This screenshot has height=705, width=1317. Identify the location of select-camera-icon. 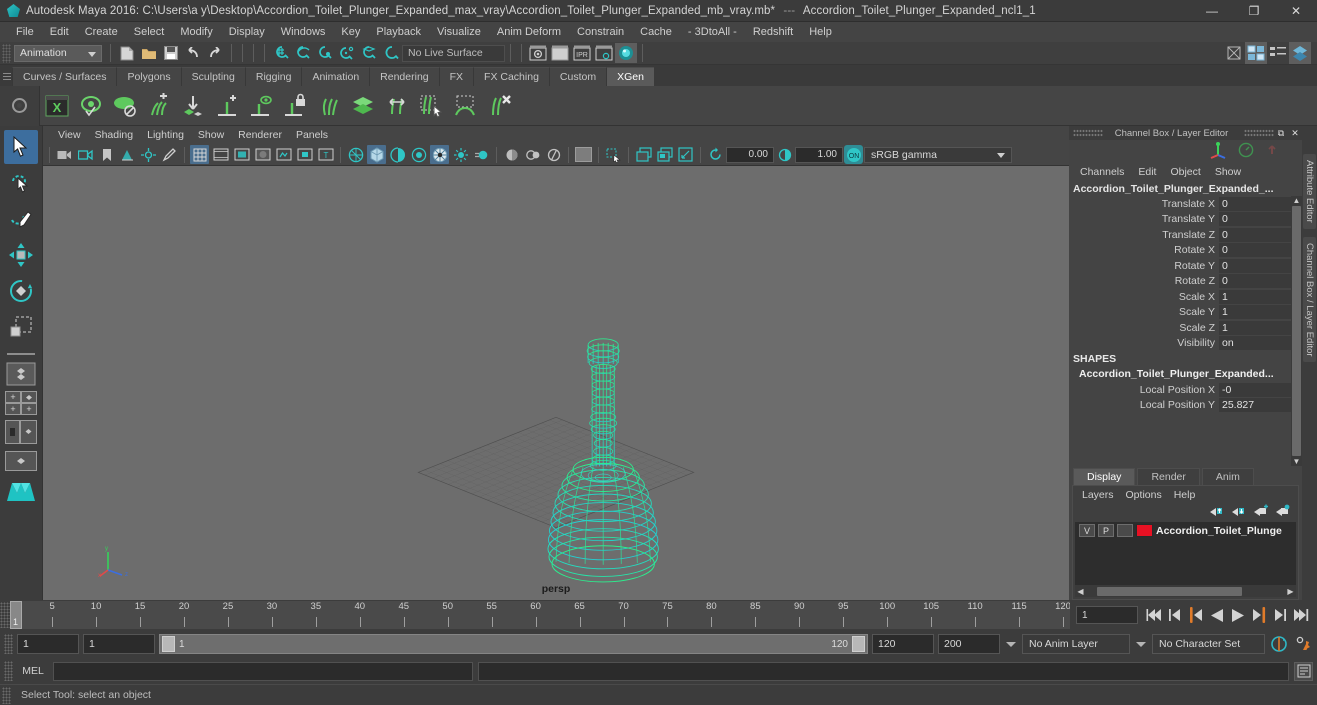
(613, 154).